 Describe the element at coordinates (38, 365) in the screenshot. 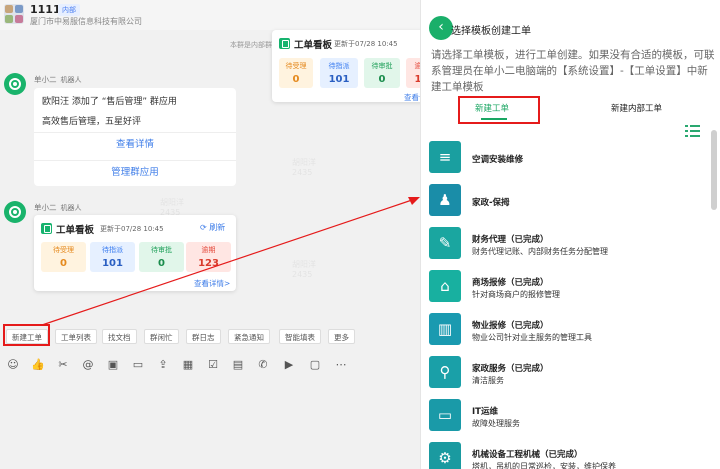

I see `thumb-icon: 👍` at that location.